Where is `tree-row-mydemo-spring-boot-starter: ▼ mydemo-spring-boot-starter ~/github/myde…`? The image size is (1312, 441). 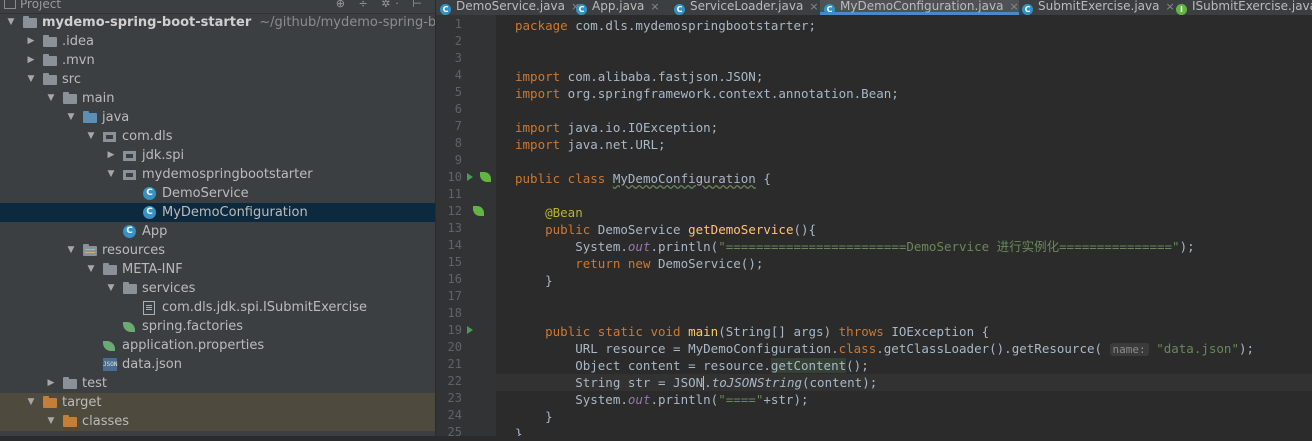
tree-row-mydemo-spring-boot-starter: ▼ mydemo-spring-boot-starter ~/github/myde… is located at coordinates (217, 22).